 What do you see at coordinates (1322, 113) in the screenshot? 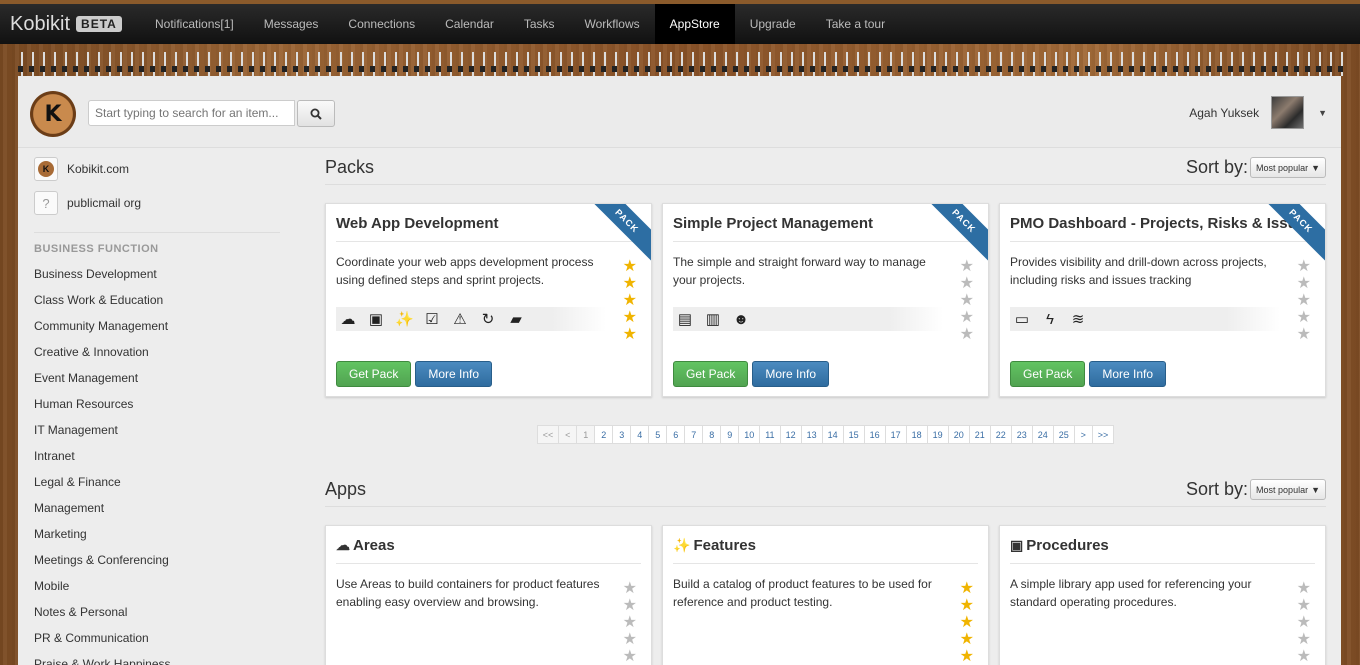
I see `chevron-down-icon: ▼` at bounding box center [1322, 113].